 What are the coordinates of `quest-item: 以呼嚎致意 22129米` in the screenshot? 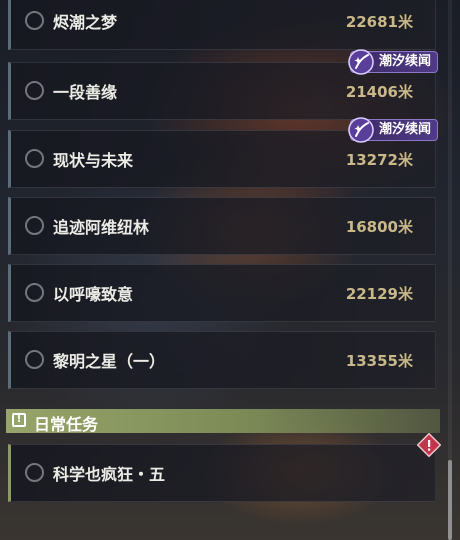 It's located at (222, 293).